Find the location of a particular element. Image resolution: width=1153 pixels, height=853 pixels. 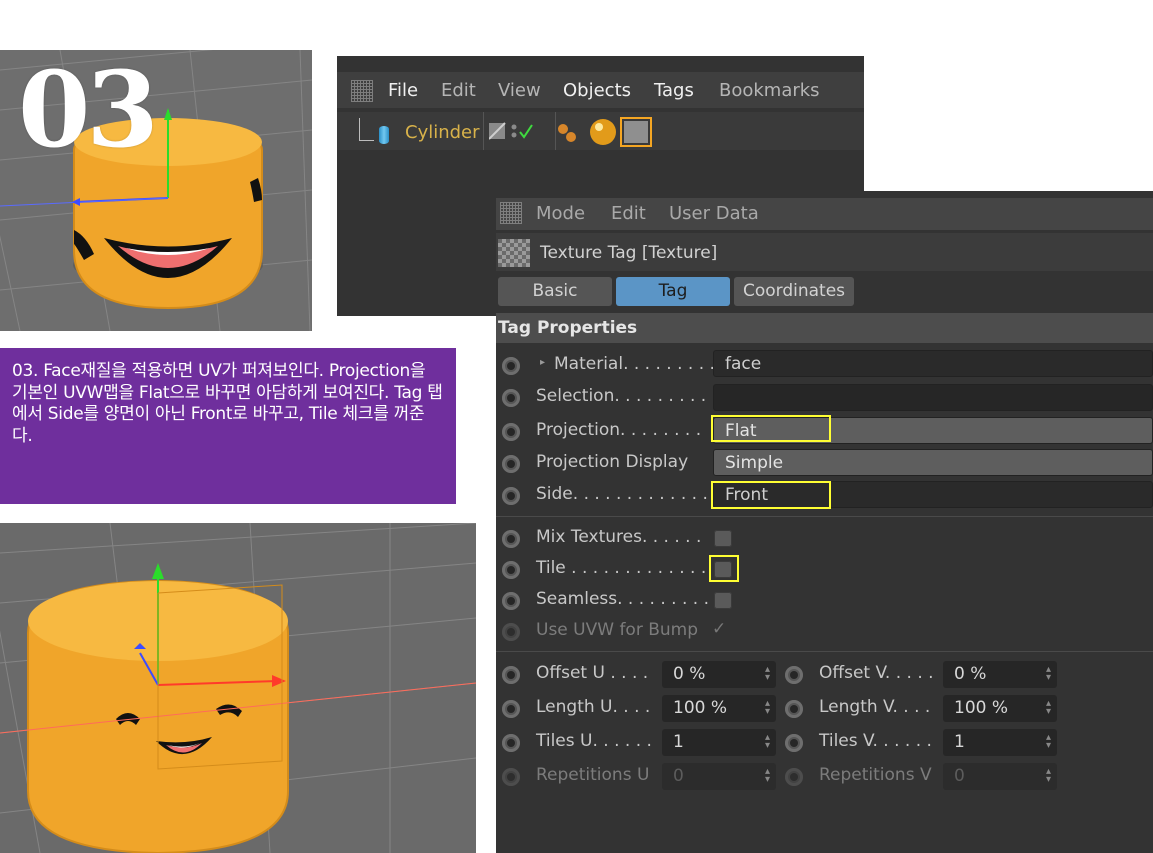

repetitions-u-field: 0 ▴ ▾ is located at coordinates (719, 776).